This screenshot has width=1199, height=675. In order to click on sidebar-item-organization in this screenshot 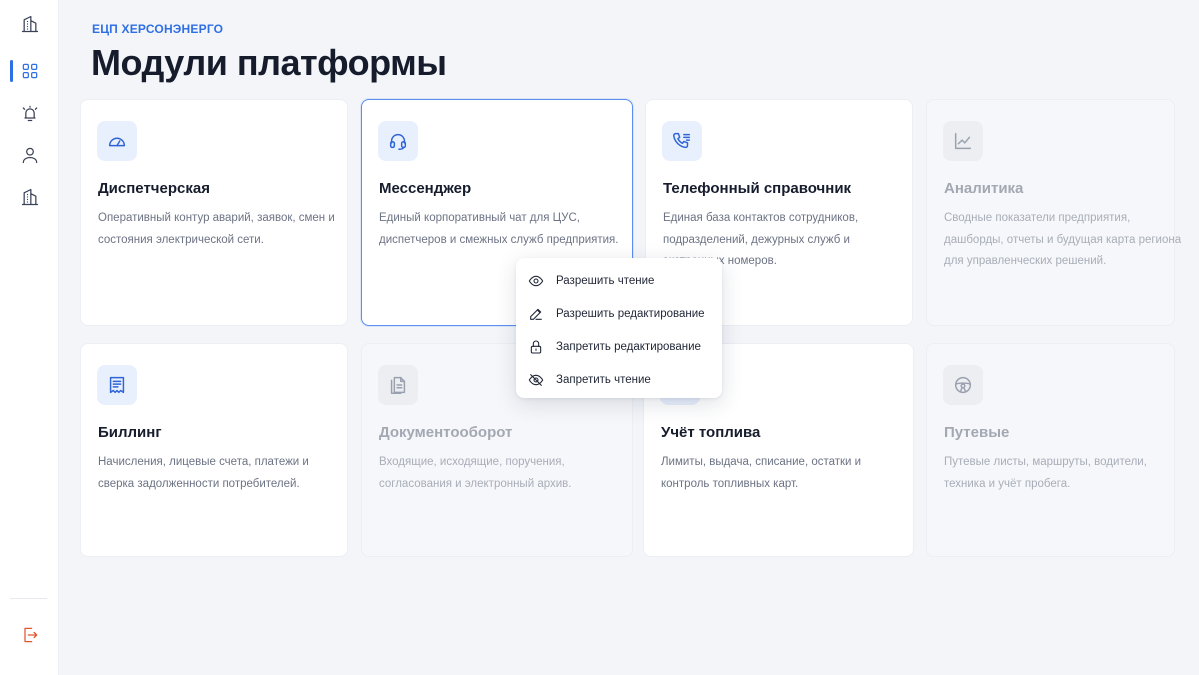, I will do `click(29, 197)`.